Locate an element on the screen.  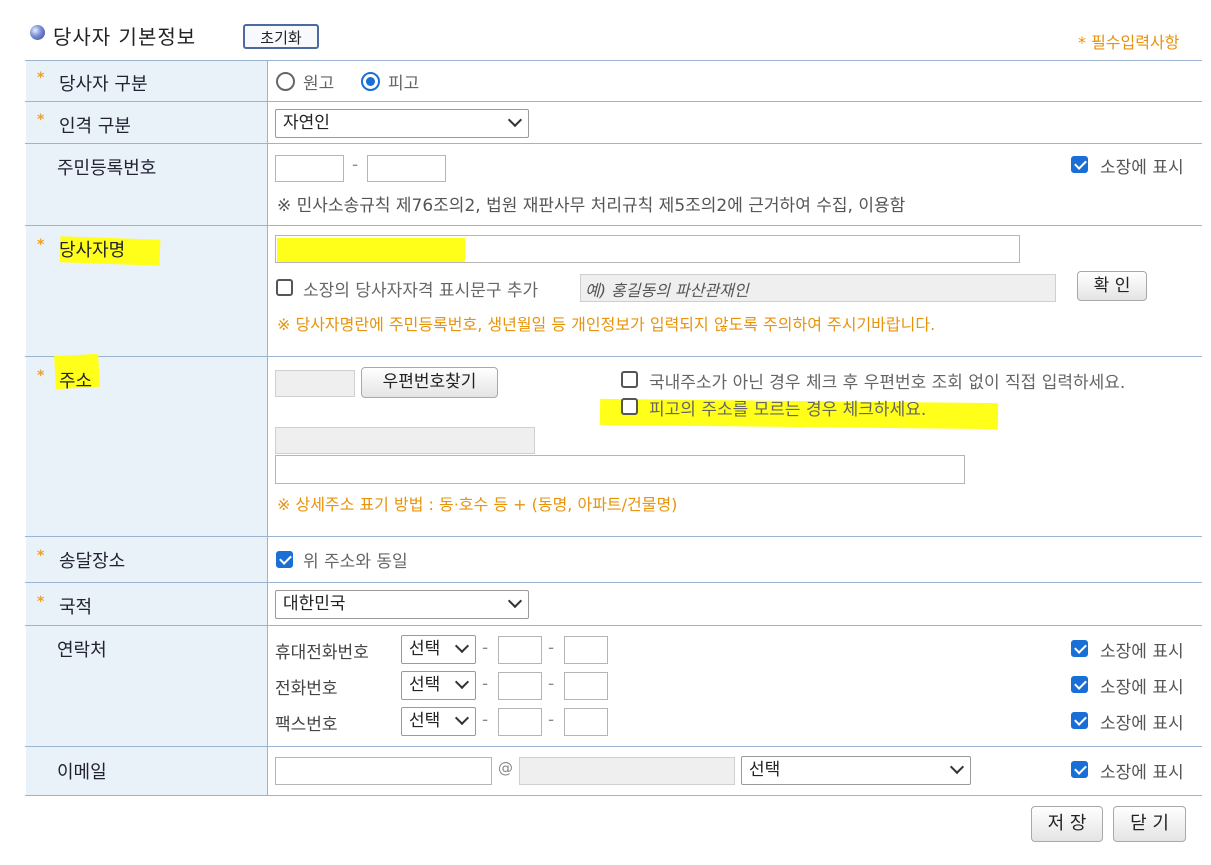
party-type-label: 당사자 구분 is located at coordinates (103, 84).